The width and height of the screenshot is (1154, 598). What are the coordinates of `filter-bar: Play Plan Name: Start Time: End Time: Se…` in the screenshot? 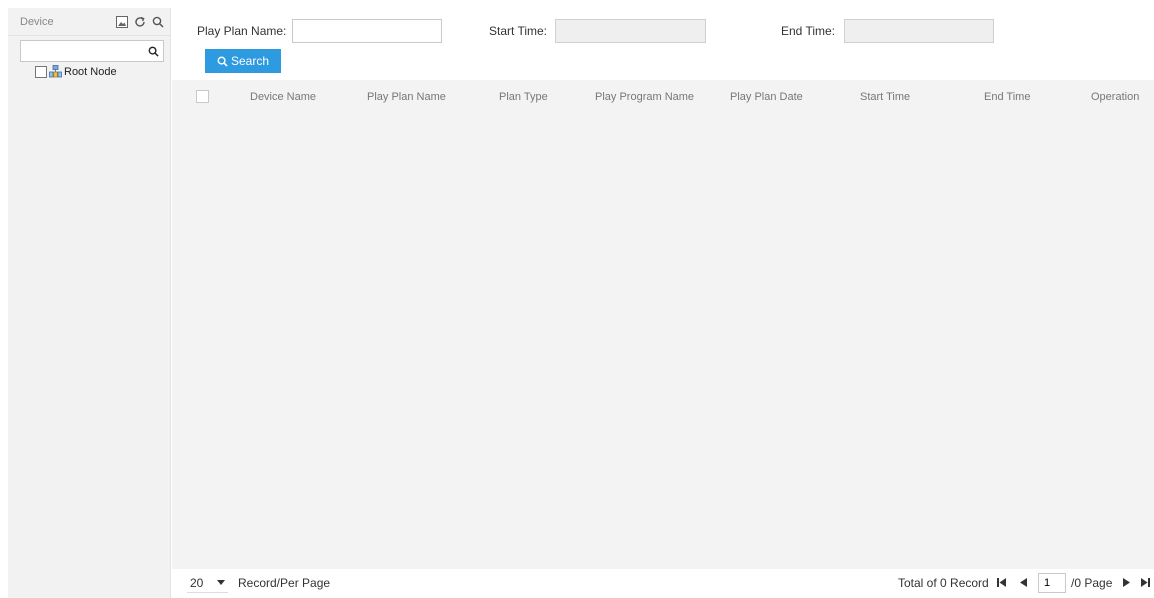 It's located at (663, 44).